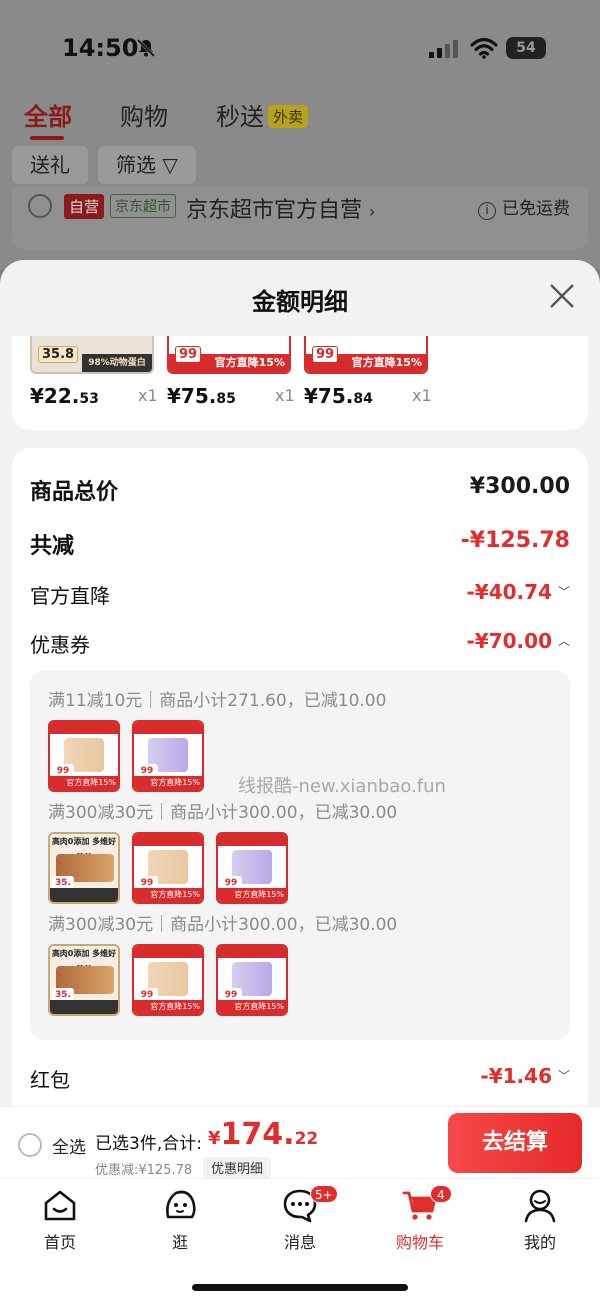 This screenshot has width=600, height=1304. I want to click on checkout-bar: 全选 已选3件,合计: ¥174.22 优惠减:¥125.78 优惠明细 去结算, so click(300, 1142).